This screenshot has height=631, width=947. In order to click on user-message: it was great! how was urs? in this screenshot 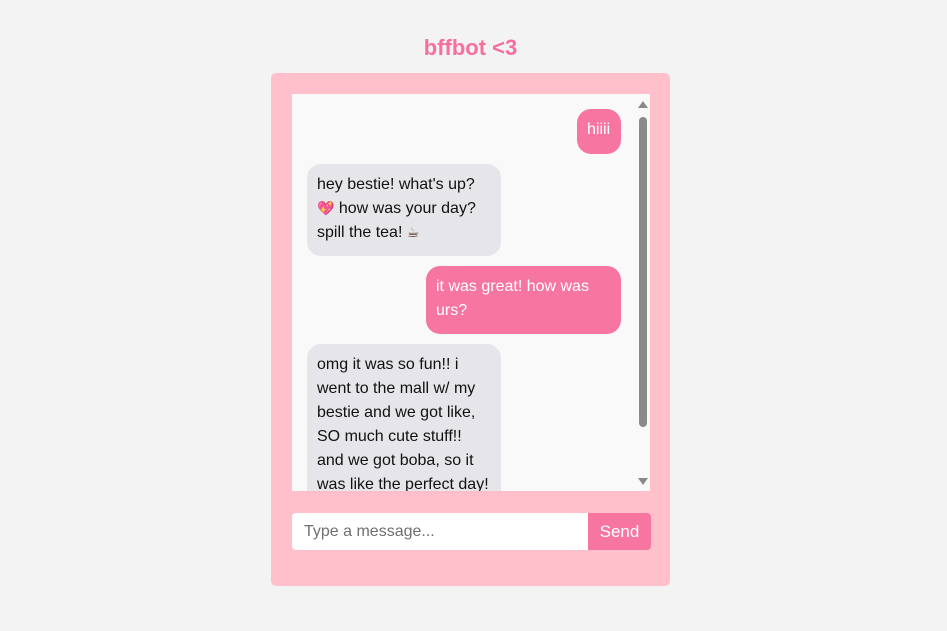, I will do `click(523, 300)`.